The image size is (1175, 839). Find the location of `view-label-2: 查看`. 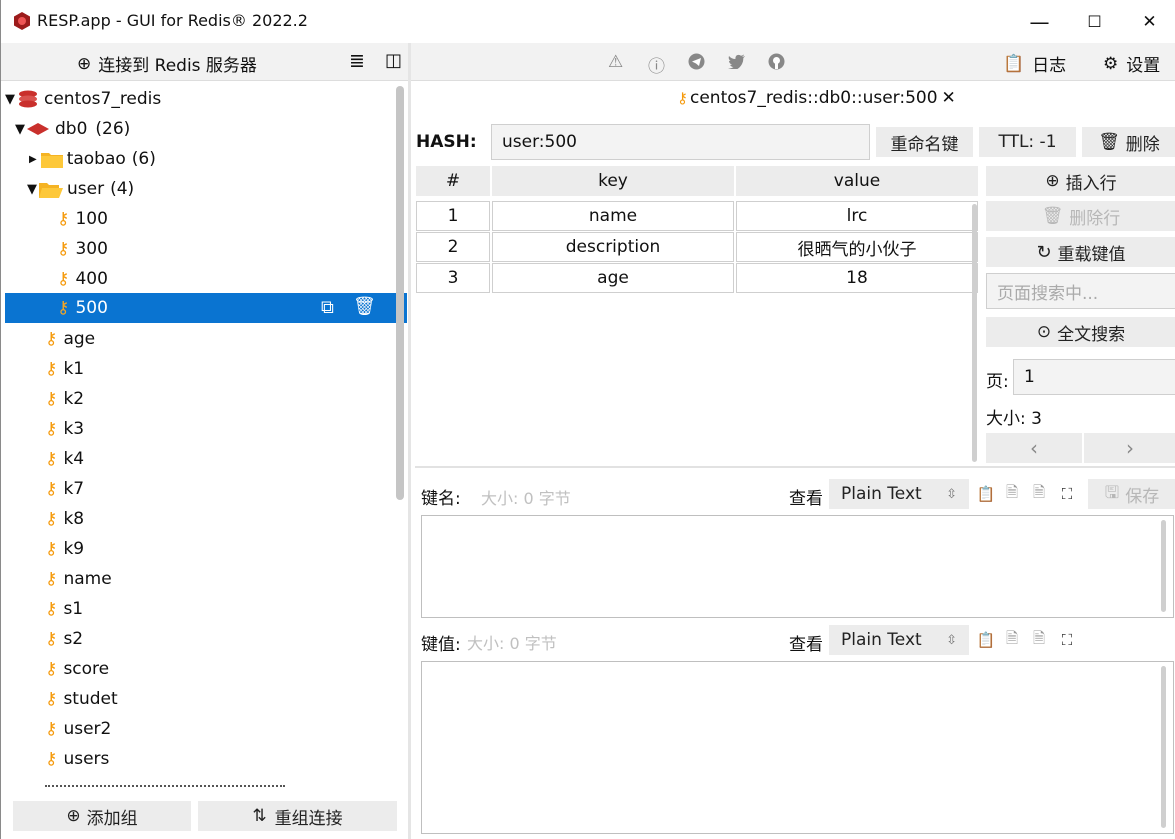

view-label-2: 查看 is located at coordinates (806, 645).